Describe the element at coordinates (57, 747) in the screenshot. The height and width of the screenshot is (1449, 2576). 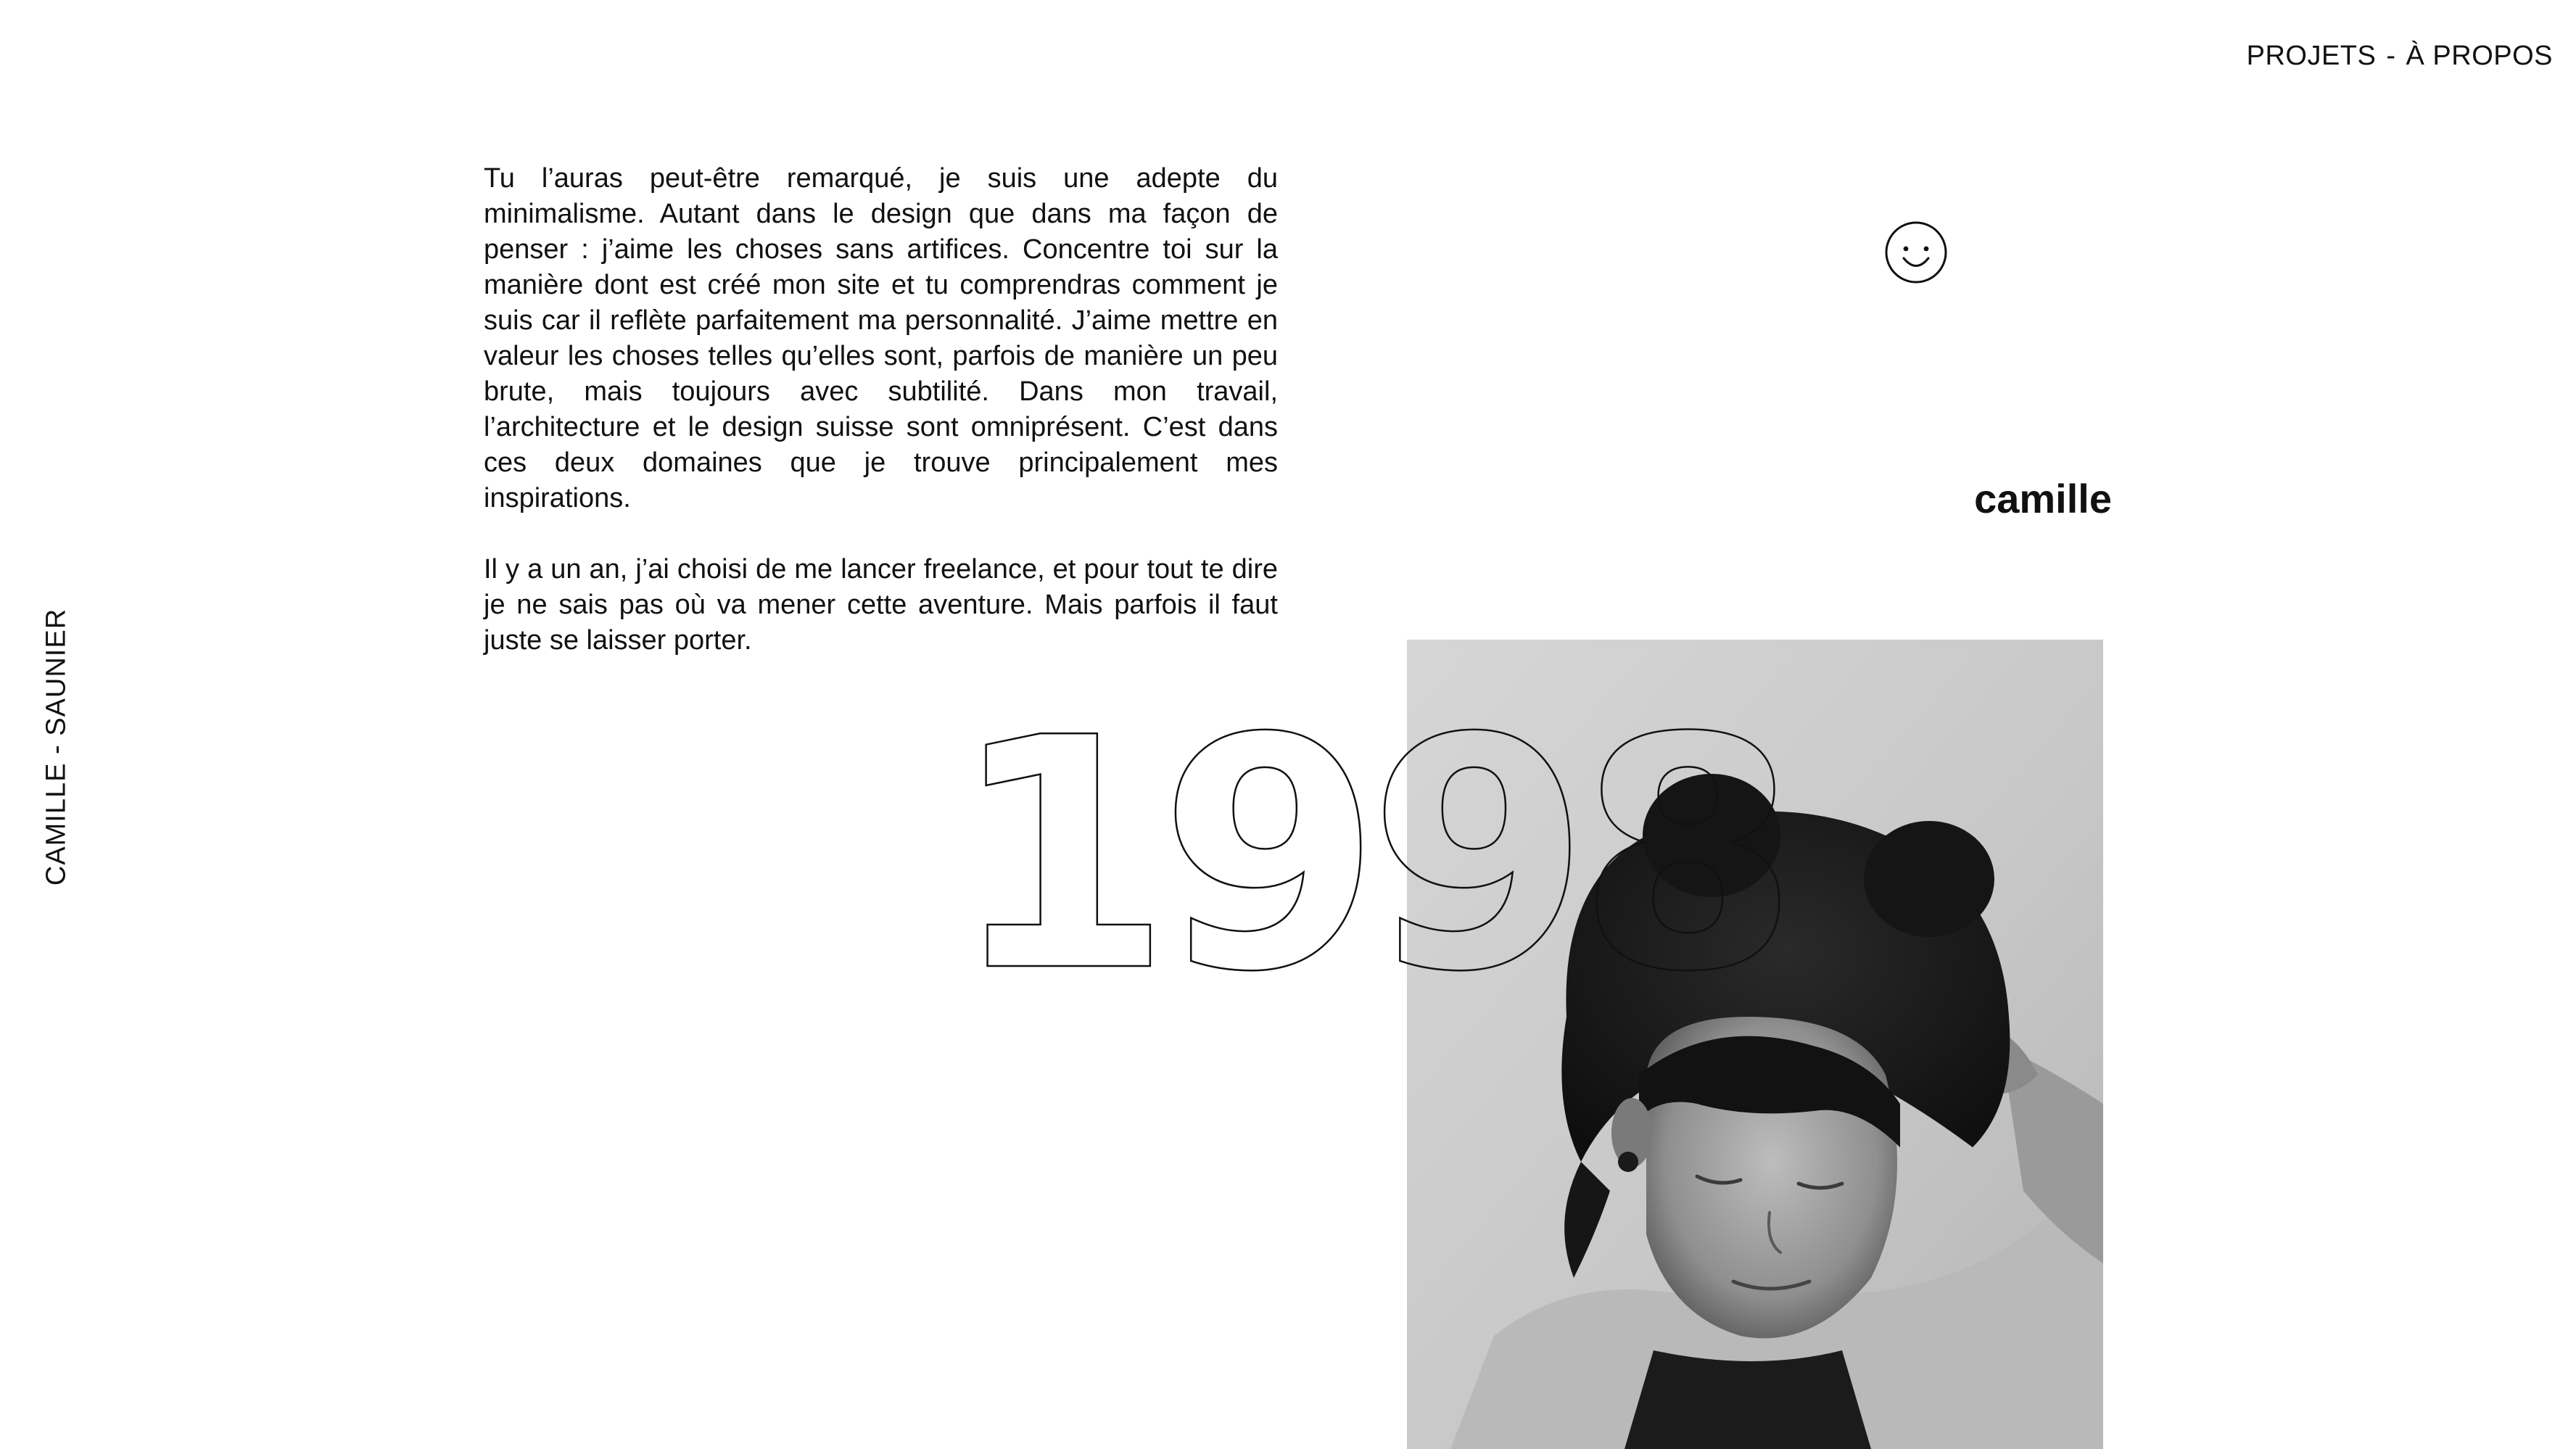
I see `side-site-name: CAMILLE - SAUNIER` at that location.